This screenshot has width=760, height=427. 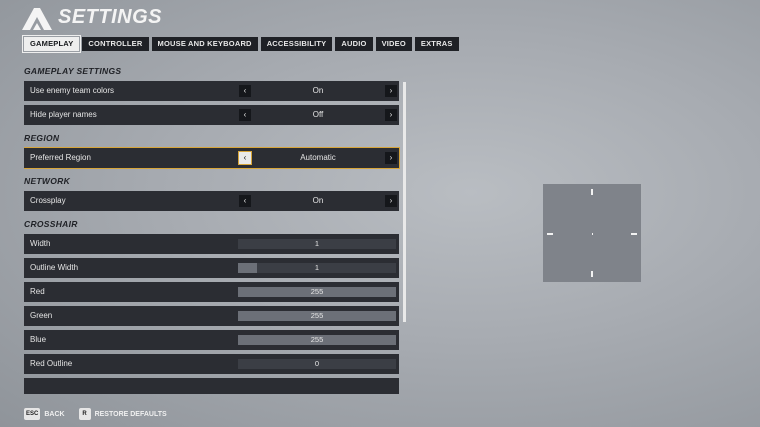 I want to click on section-network: NETWORK, so click(x=47, y=181).